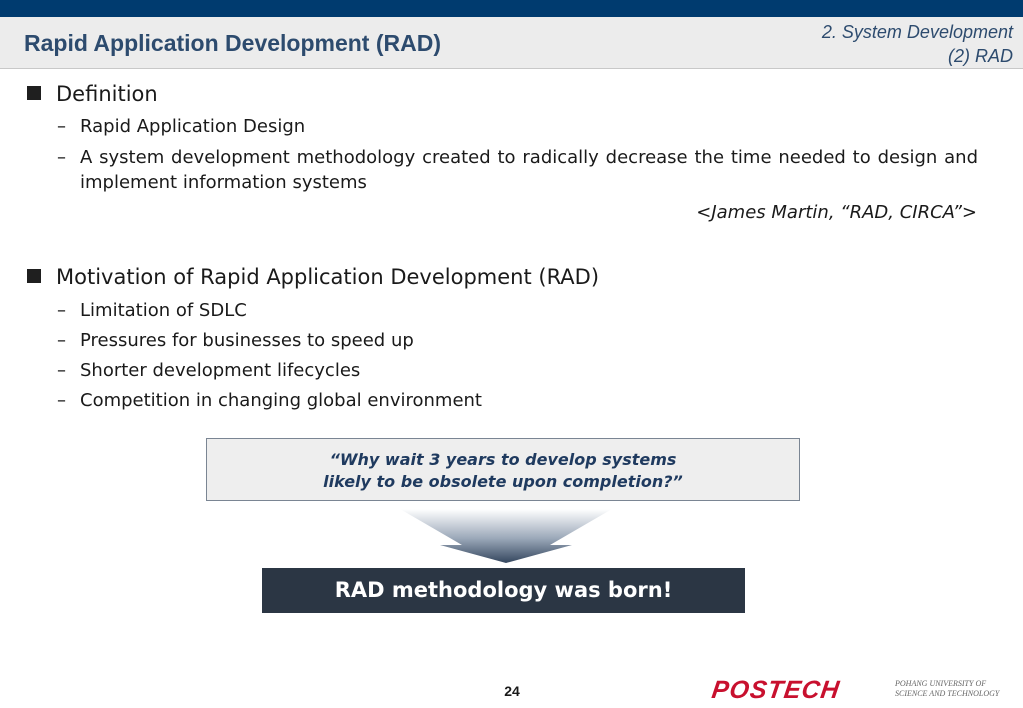  I want to click on citation: <James Martin, “RAD, CIRCA”>, so click(836, 212).